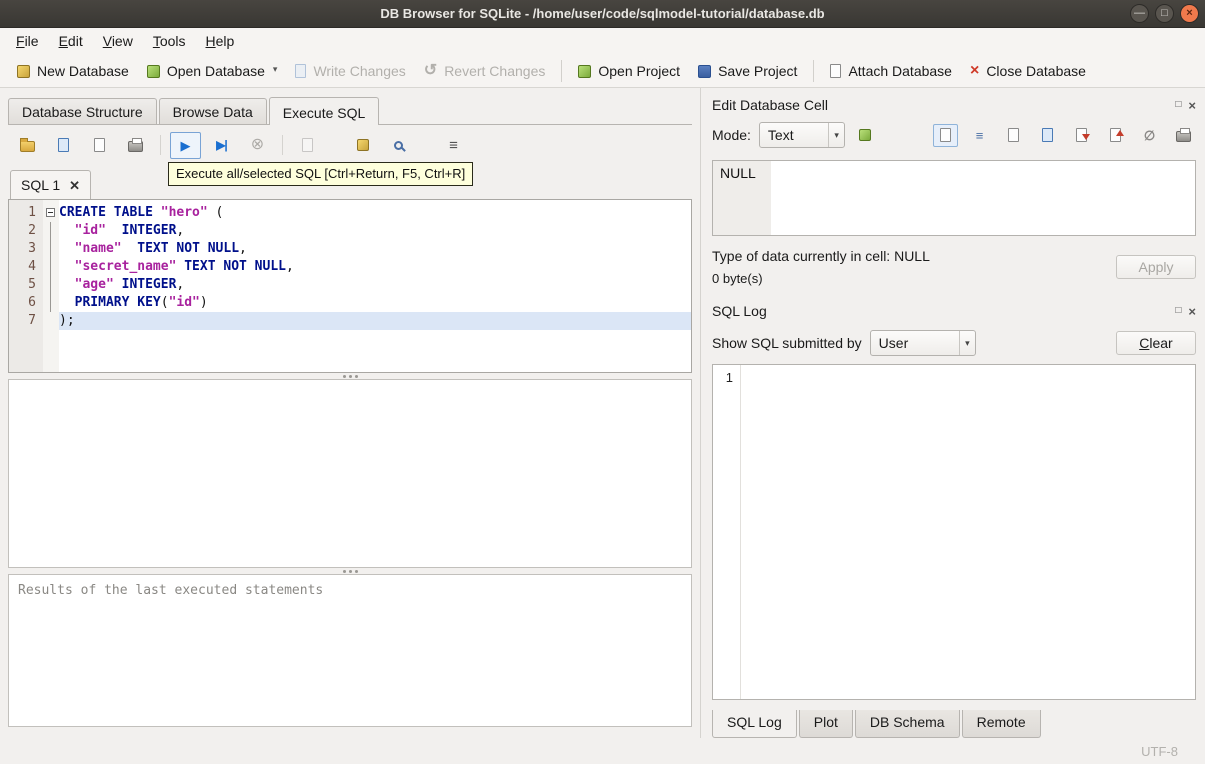 This screenshot has width=1205, height=764. I want to click on export-csv-button, so click(362, 145).